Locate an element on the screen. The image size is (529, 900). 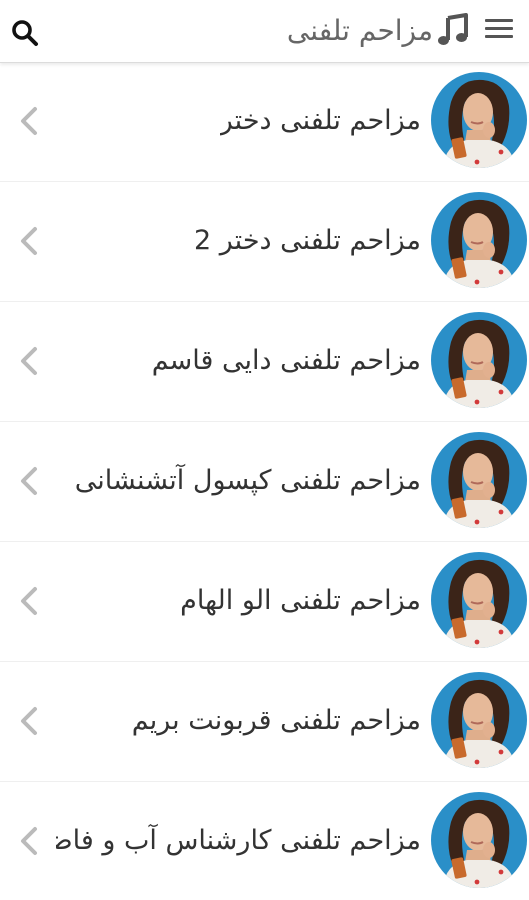
list-item-5: مزاحم تلفنی الو الهام is located at coordinates (264, 602).